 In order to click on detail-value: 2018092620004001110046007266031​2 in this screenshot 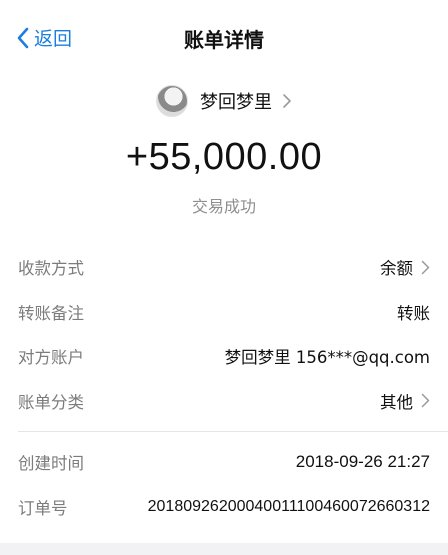, I will do `click(289, 507)`.